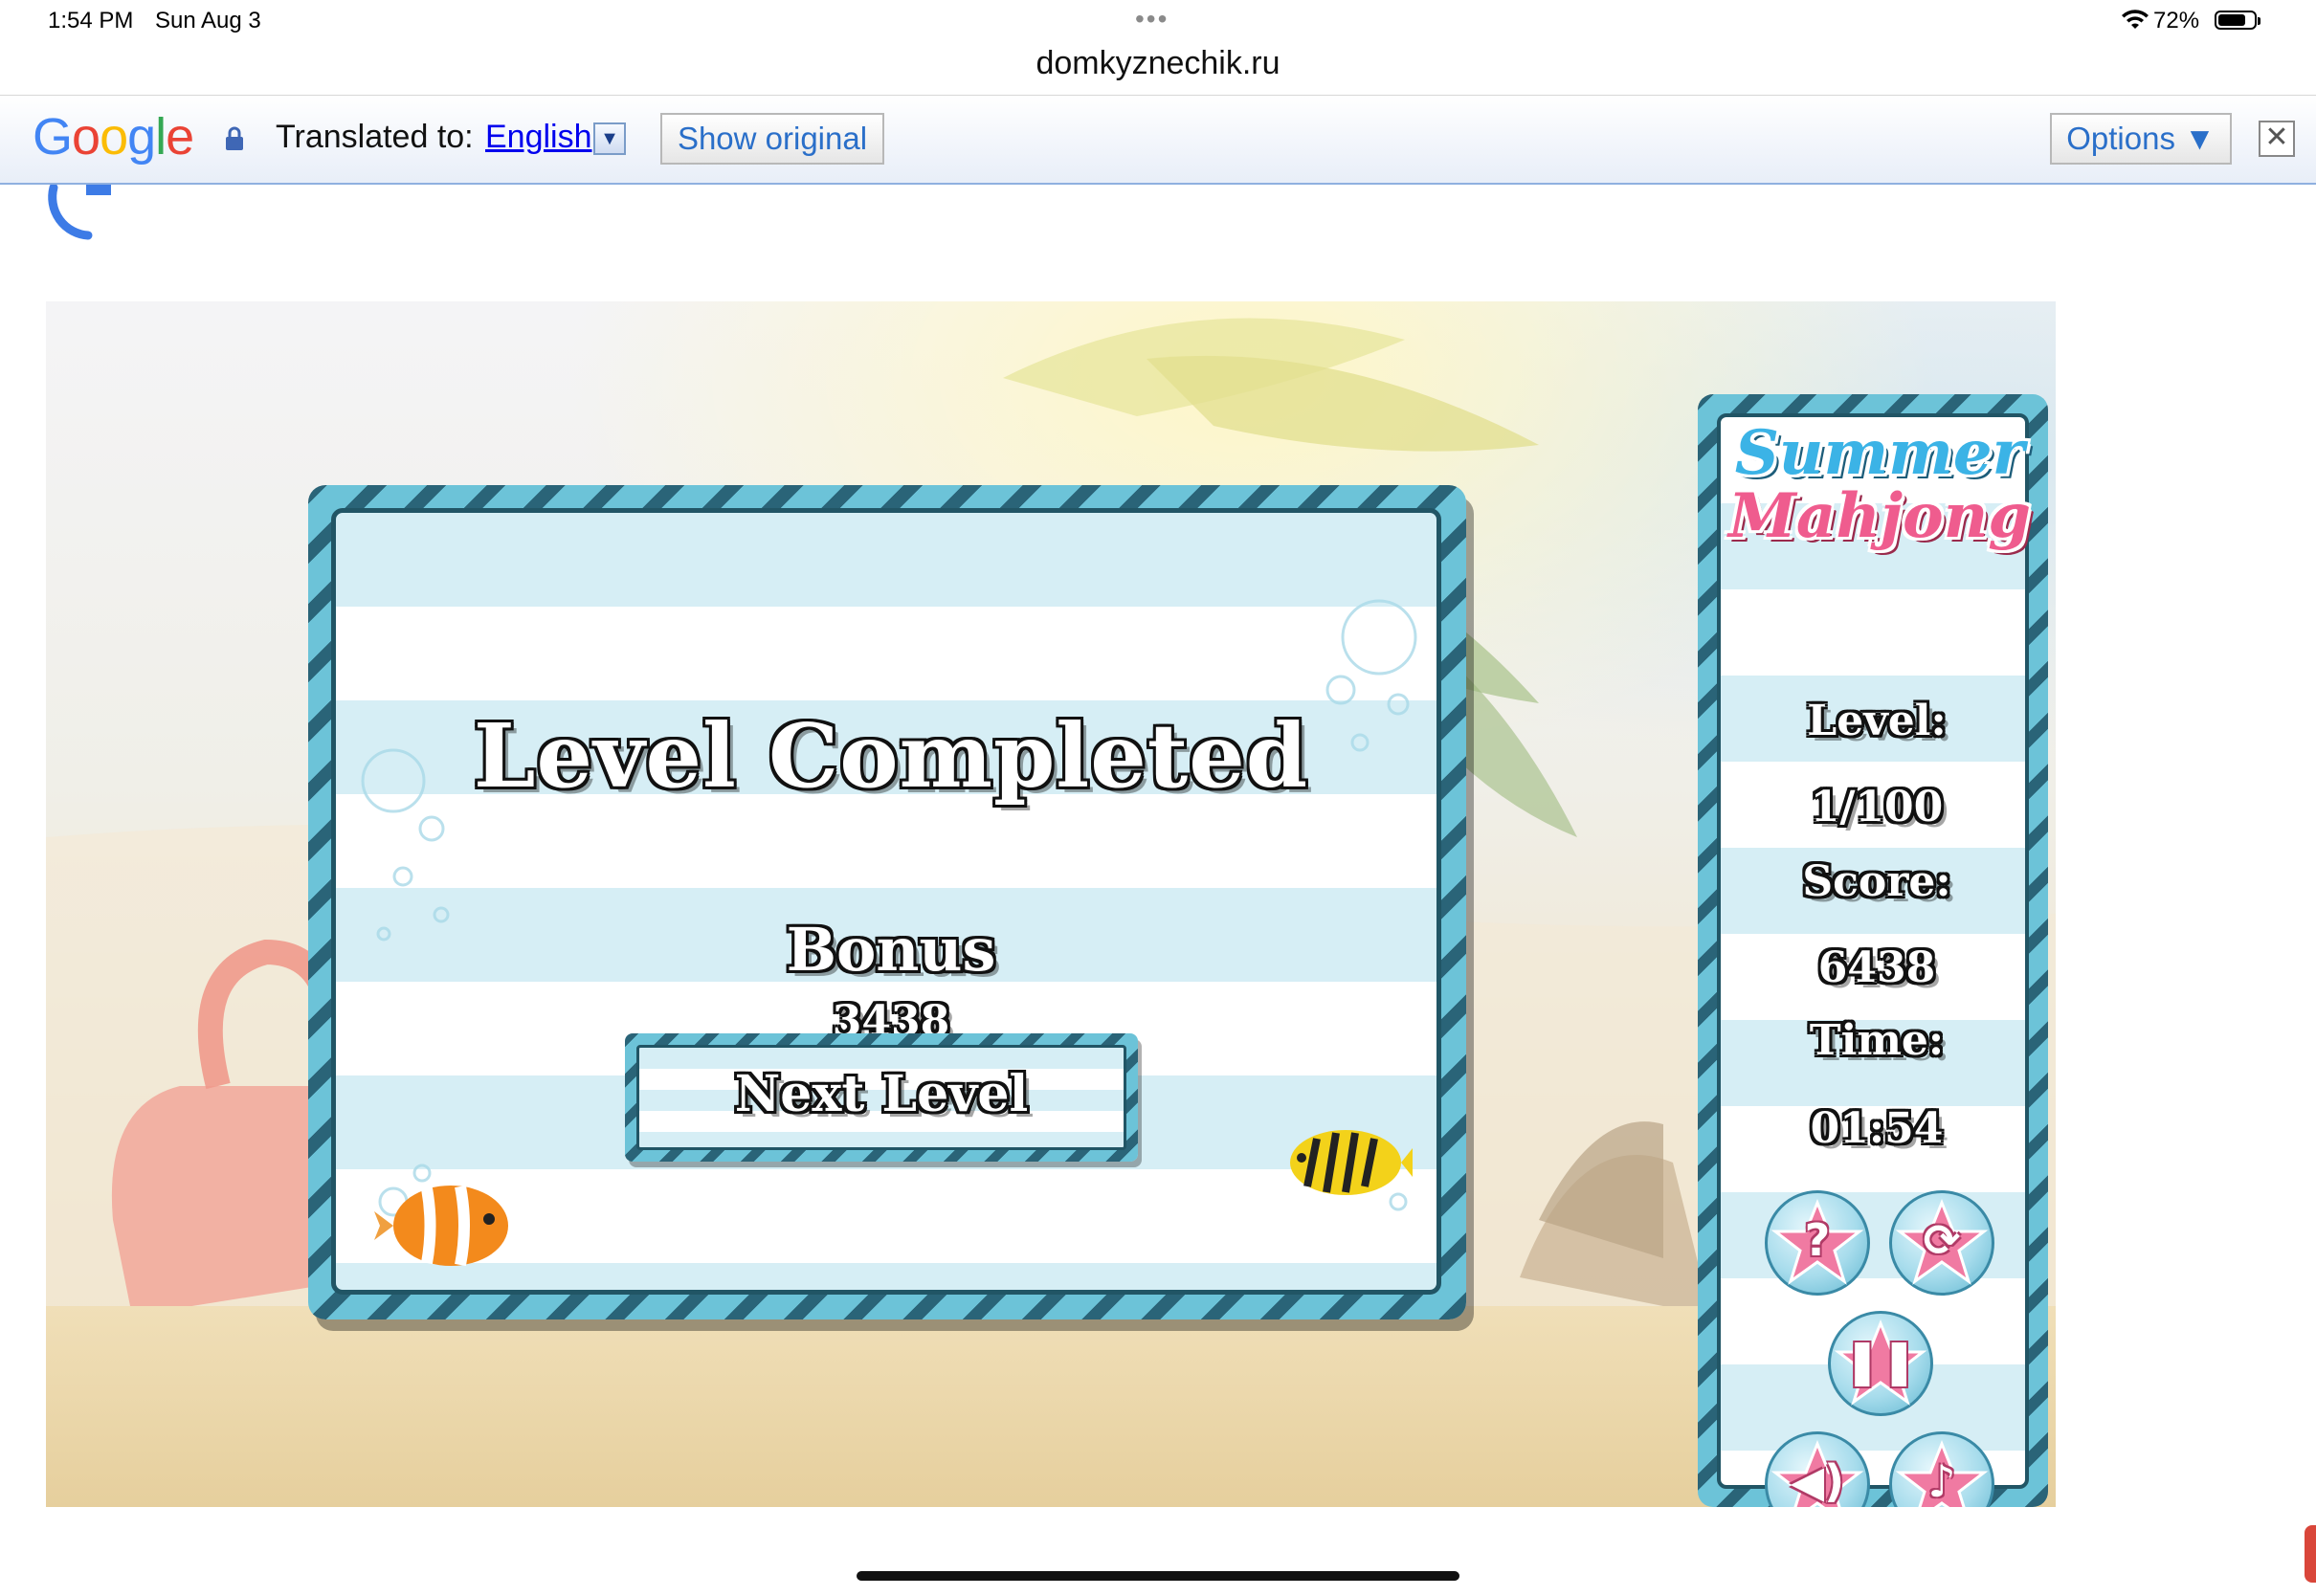 This screenshot has height=1596, width=2316. I want to click on music-note-icon: ♪, so click(1942, 1481).